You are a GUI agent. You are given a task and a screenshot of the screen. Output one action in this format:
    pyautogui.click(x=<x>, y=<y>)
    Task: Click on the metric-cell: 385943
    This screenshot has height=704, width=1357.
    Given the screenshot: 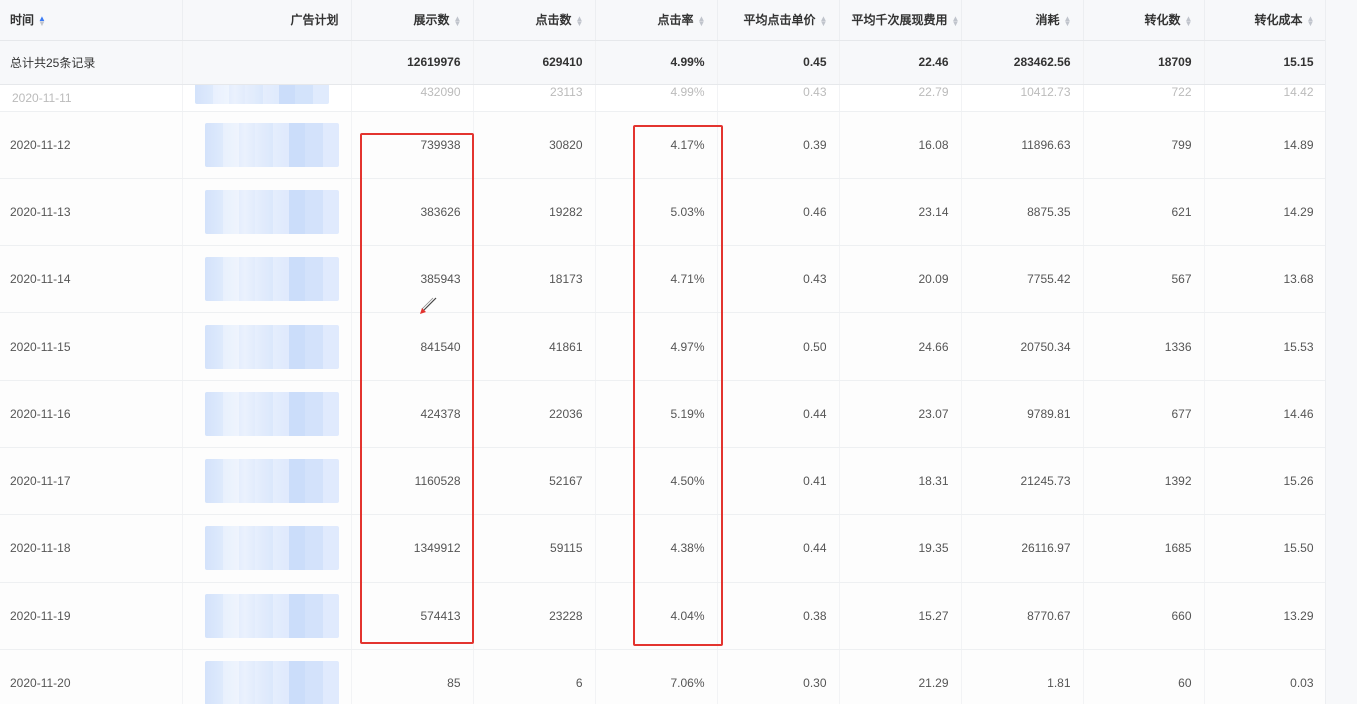 What is the action you would take?
    pyautogui.click(x=412, y=279)
    